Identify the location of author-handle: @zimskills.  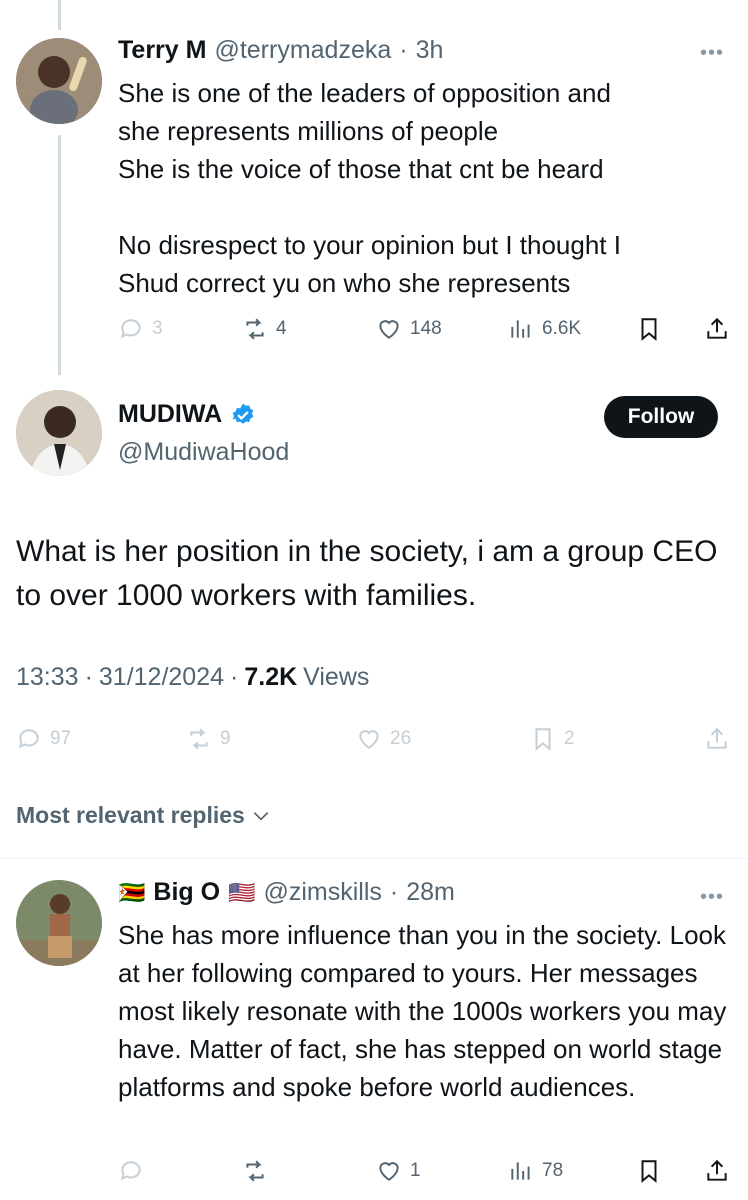
(322, 892).